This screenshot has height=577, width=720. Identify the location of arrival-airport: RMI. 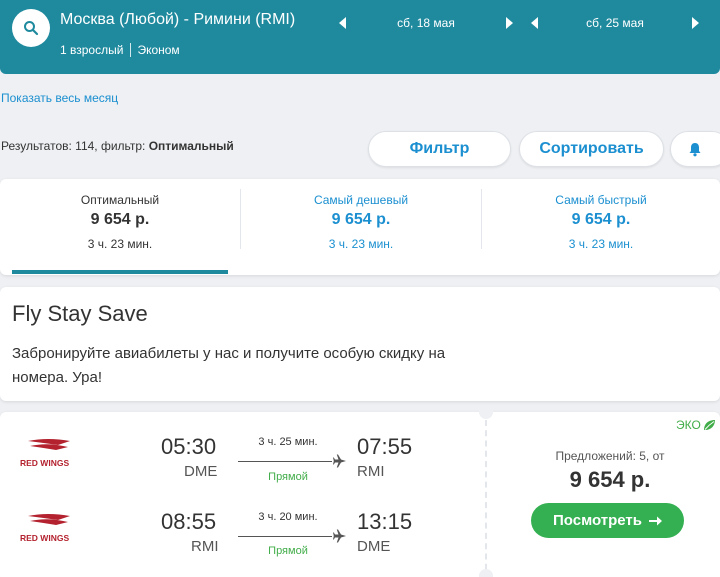
(371, 471).